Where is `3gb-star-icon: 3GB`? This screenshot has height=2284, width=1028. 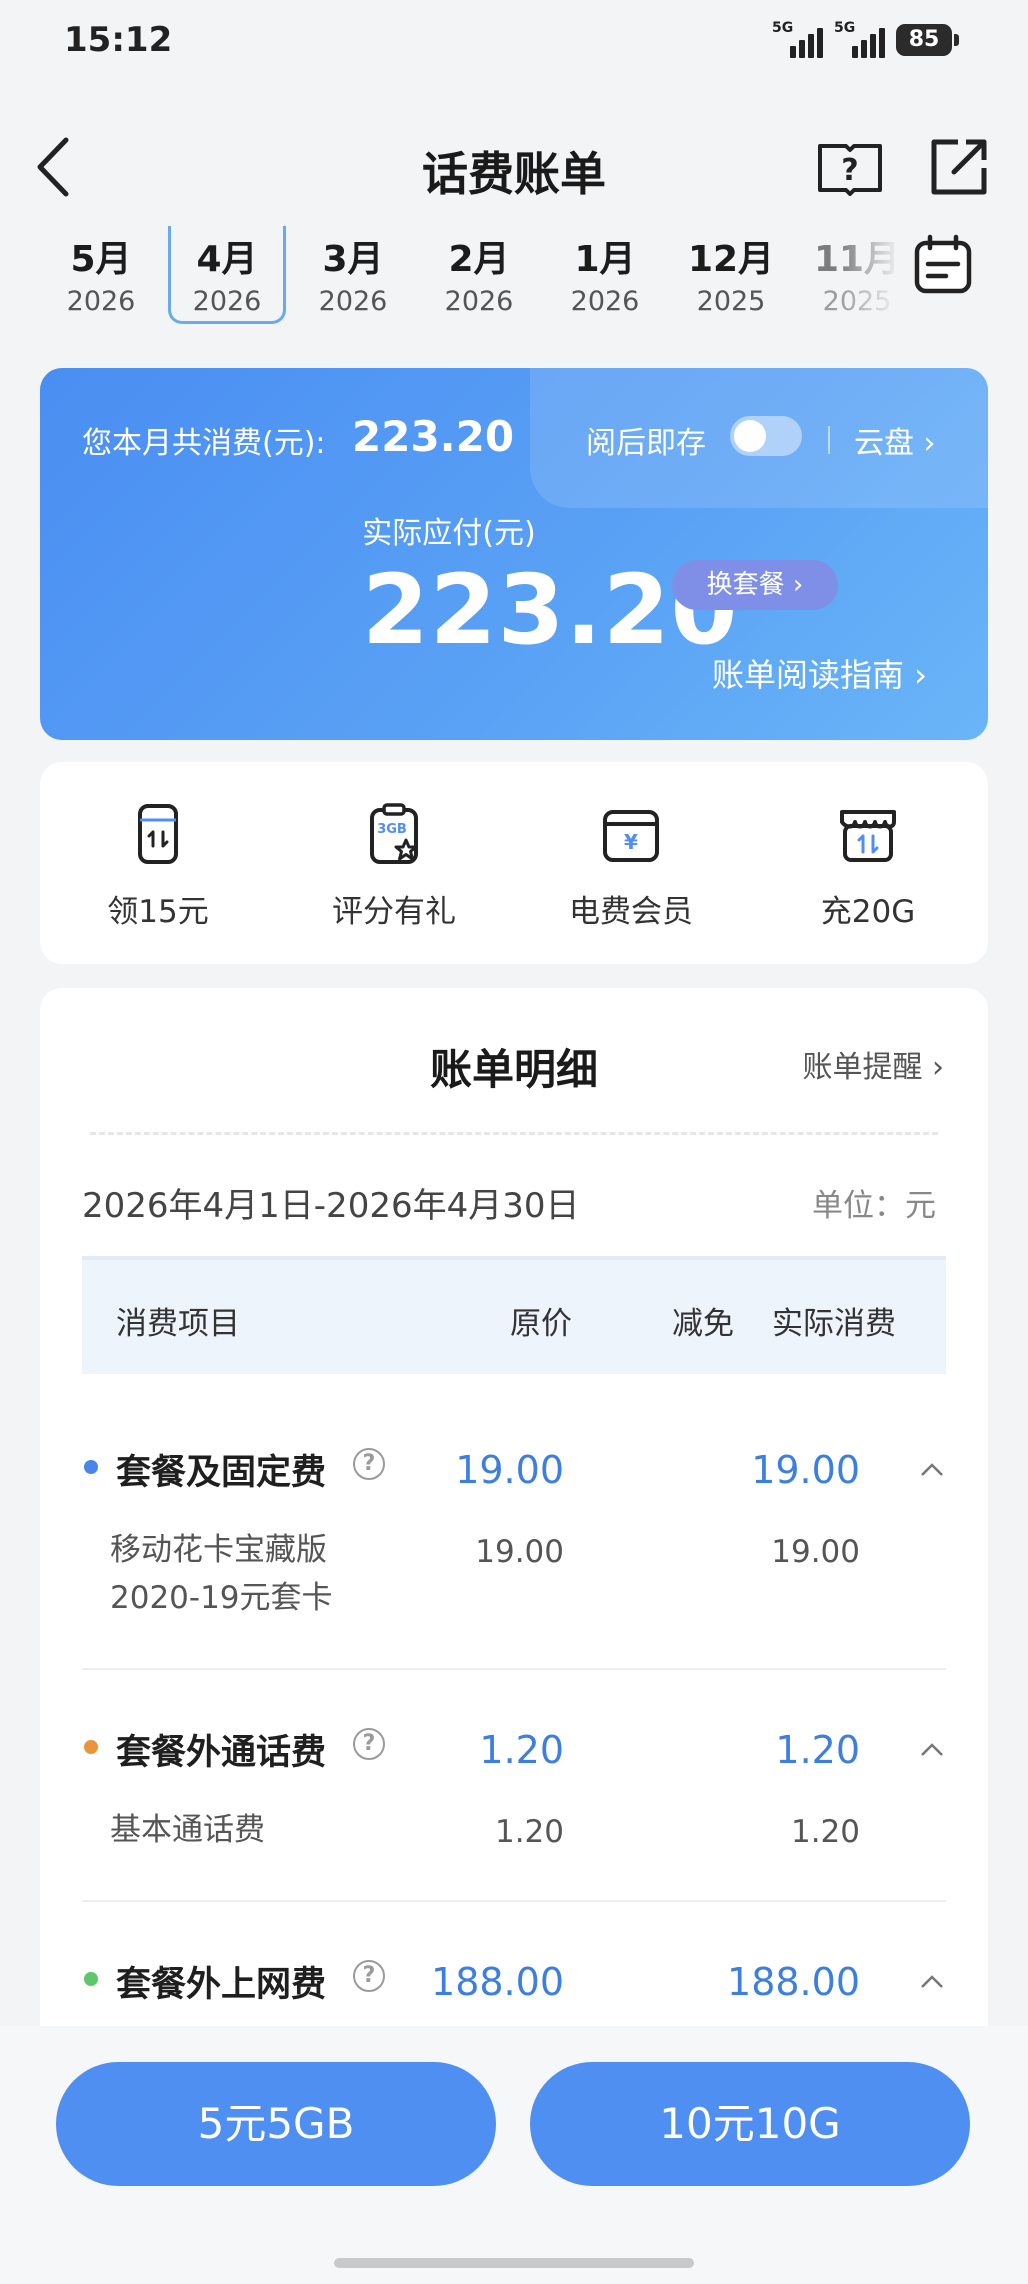
3gb-star-icon: 3GB is located at coordinates (394, 833).